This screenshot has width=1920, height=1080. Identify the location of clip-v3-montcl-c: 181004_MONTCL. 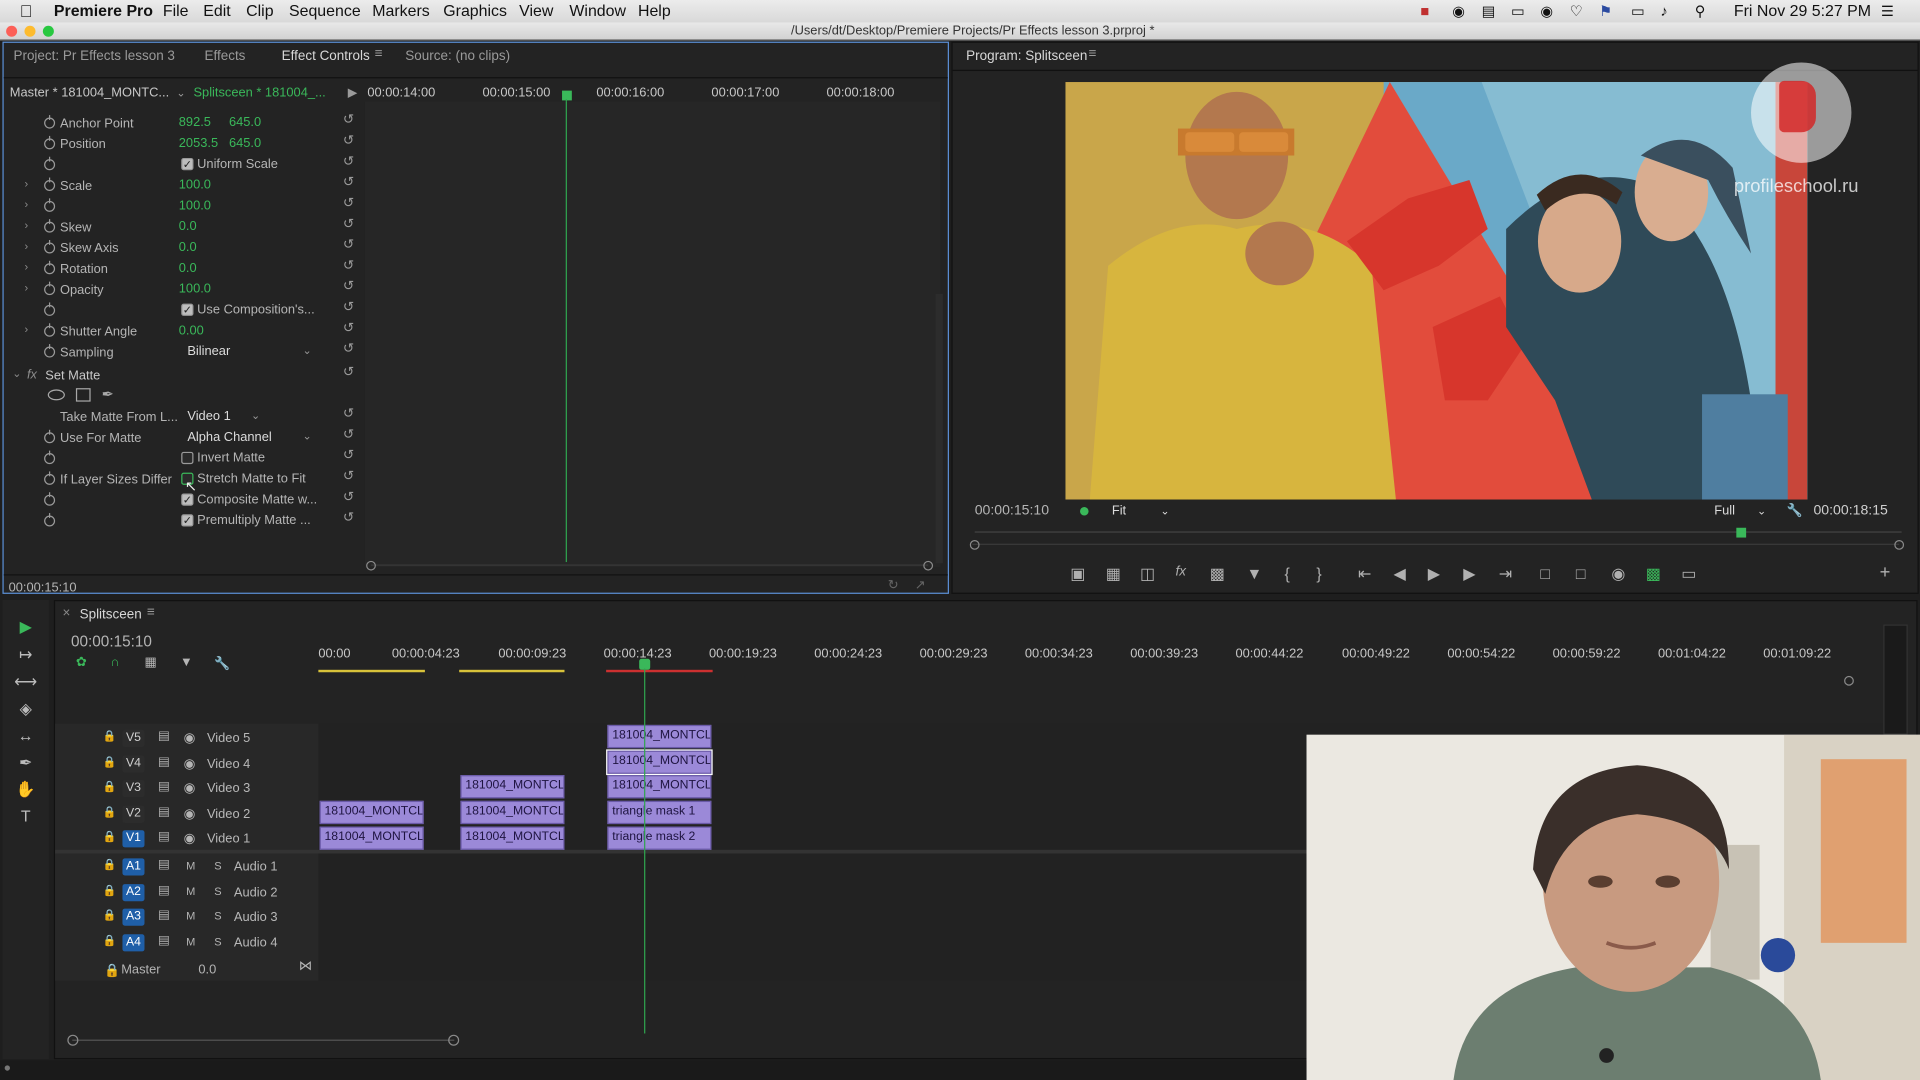
(659, 787).